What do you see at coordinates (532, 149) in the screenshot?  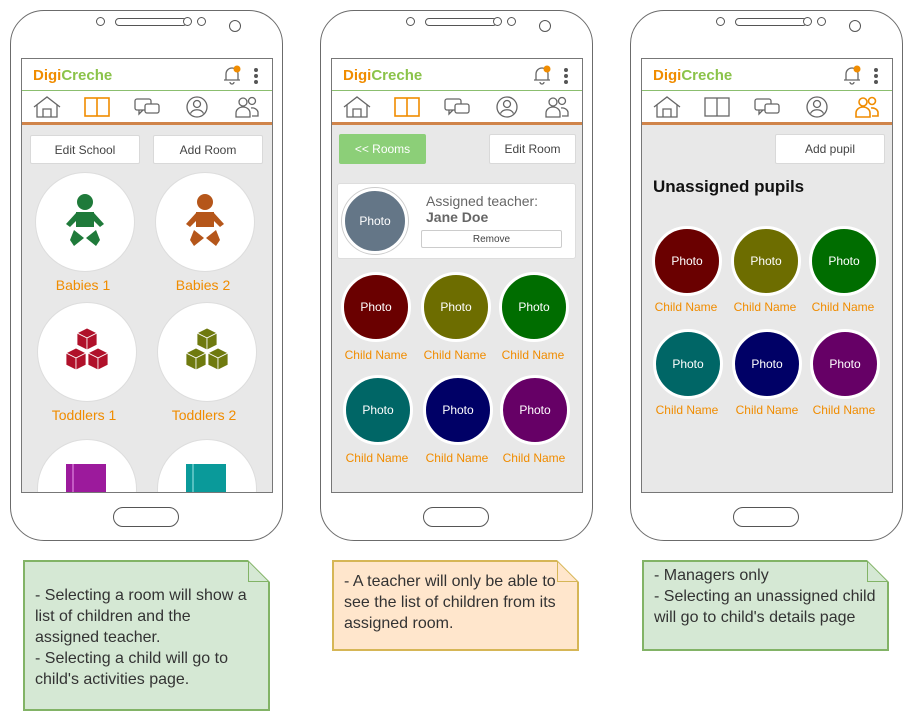 I see `edit-room-button: Edit Room` at bounding box center [532, 149].